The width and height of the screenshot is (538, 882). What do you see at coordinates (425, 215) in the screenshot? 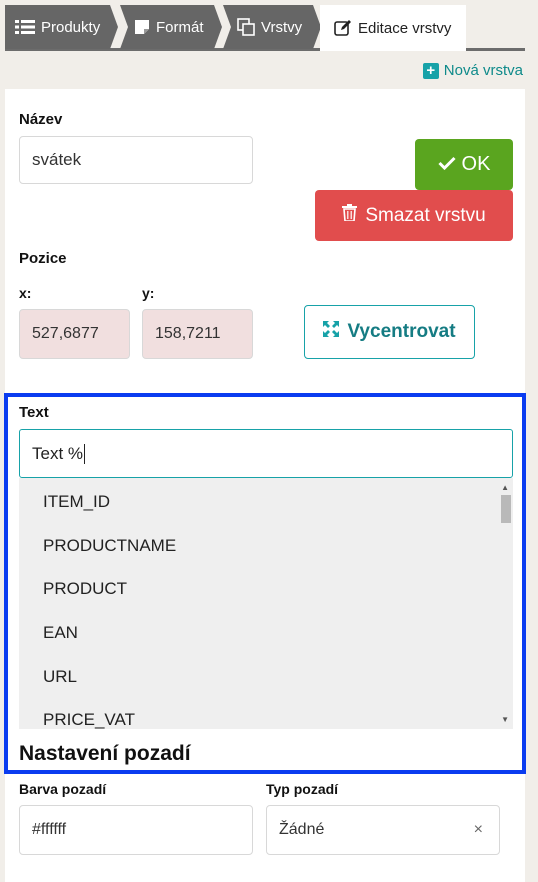
I see `delete-label: Smazat vrstvu` at bounding box center [425, 215].